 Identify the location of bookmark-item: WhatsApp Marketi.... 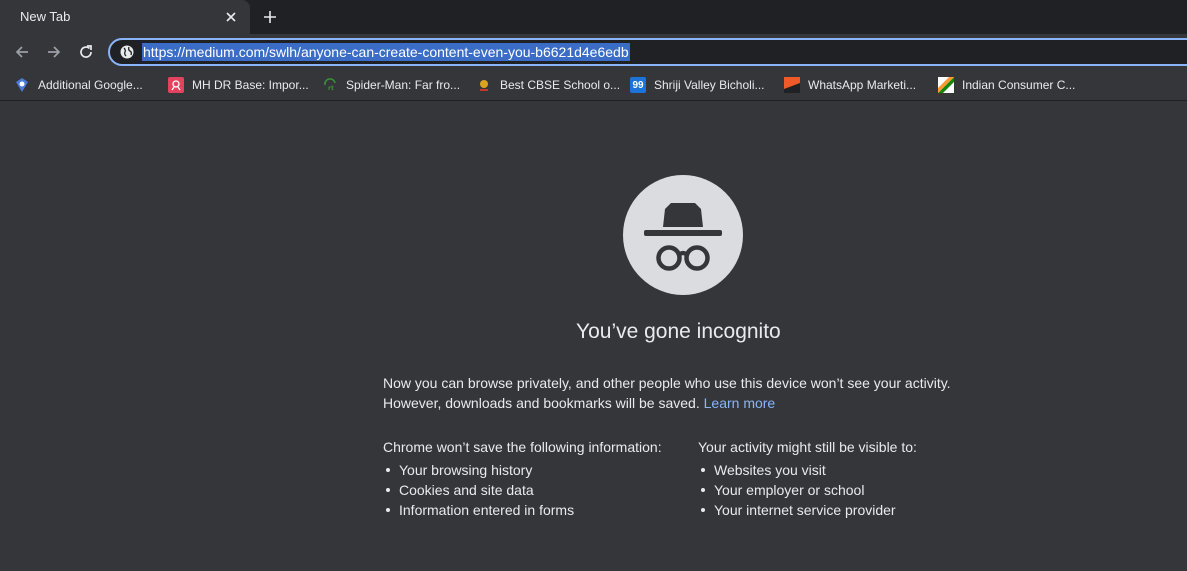
(850, 85).